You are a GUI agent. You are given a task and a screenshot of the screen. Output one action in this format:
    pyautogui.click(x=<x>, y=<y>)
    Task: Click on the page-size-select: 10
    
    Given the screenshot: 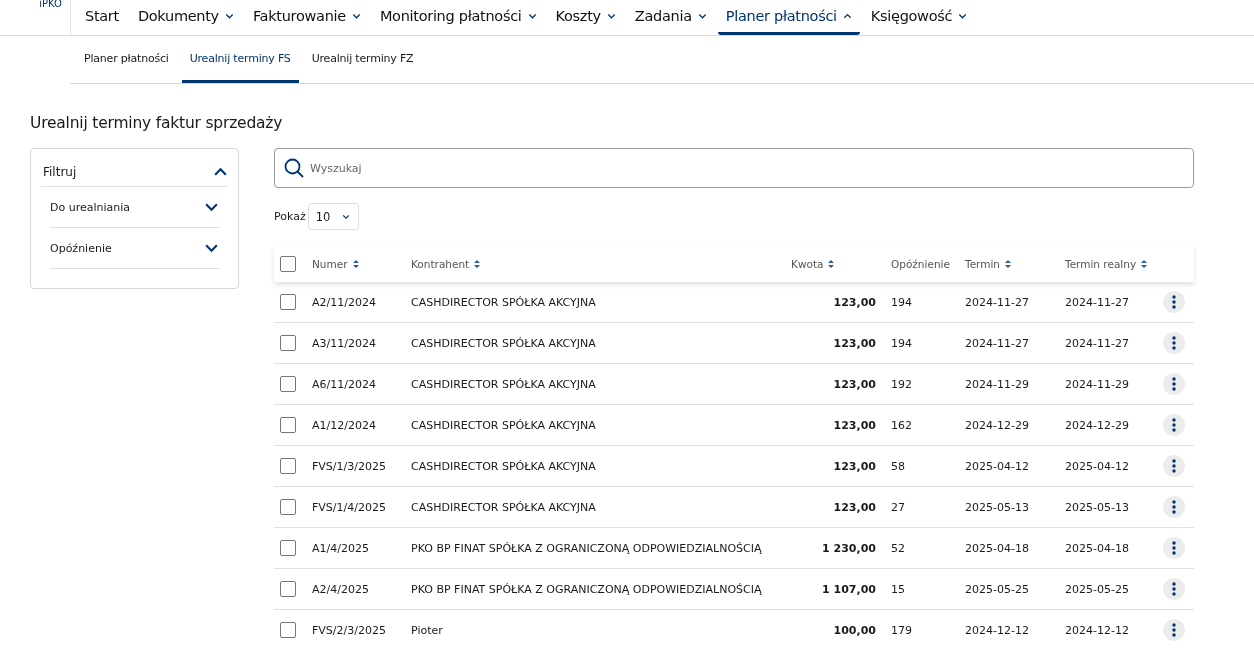 What is the action you would take?
    pyautogui.click(x=333, y=216)
    